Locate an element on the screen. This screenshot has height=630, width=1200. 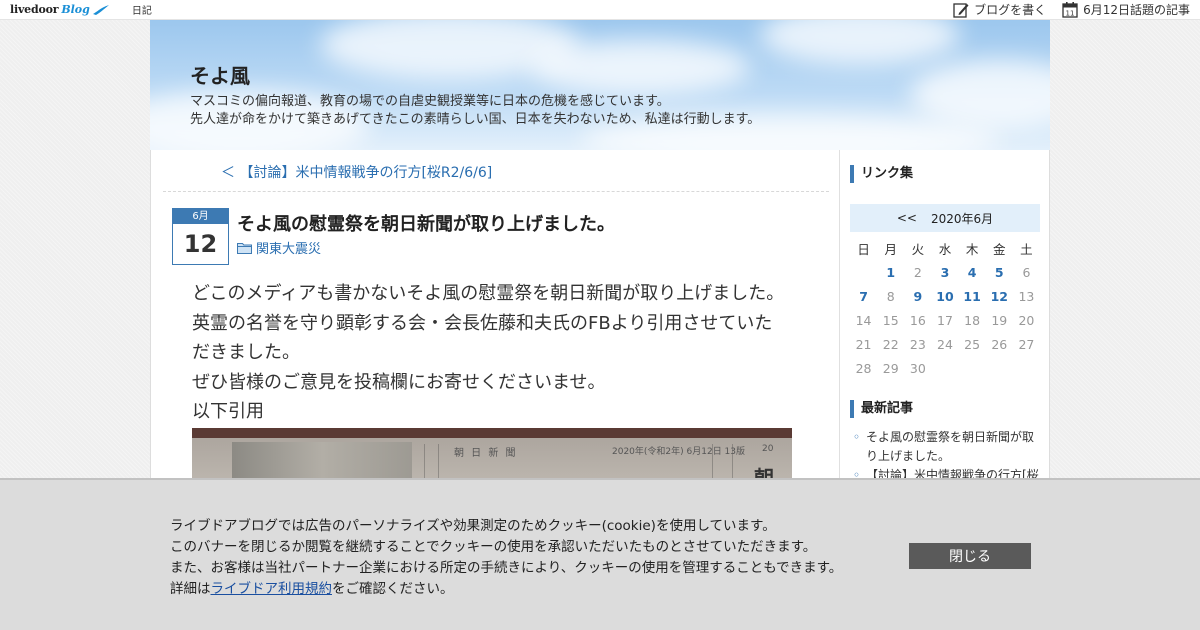
calendar-day: 26 is located at coordinates (999, 344).